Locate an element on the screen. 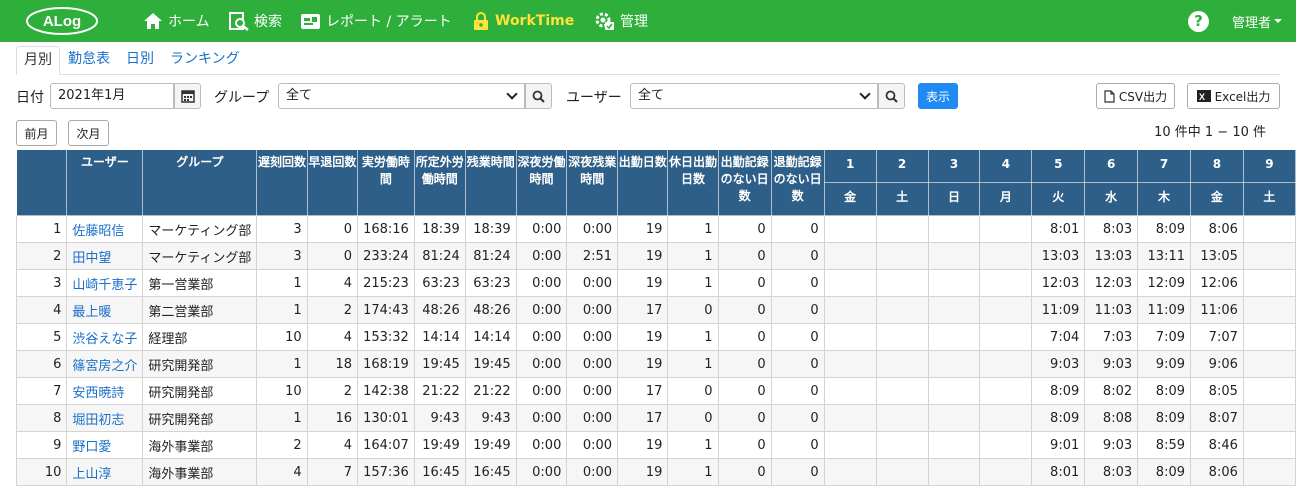 The height and width of the screenshot is (488, 1296). nav-home: ホーム is located at coordinates (176, 21).